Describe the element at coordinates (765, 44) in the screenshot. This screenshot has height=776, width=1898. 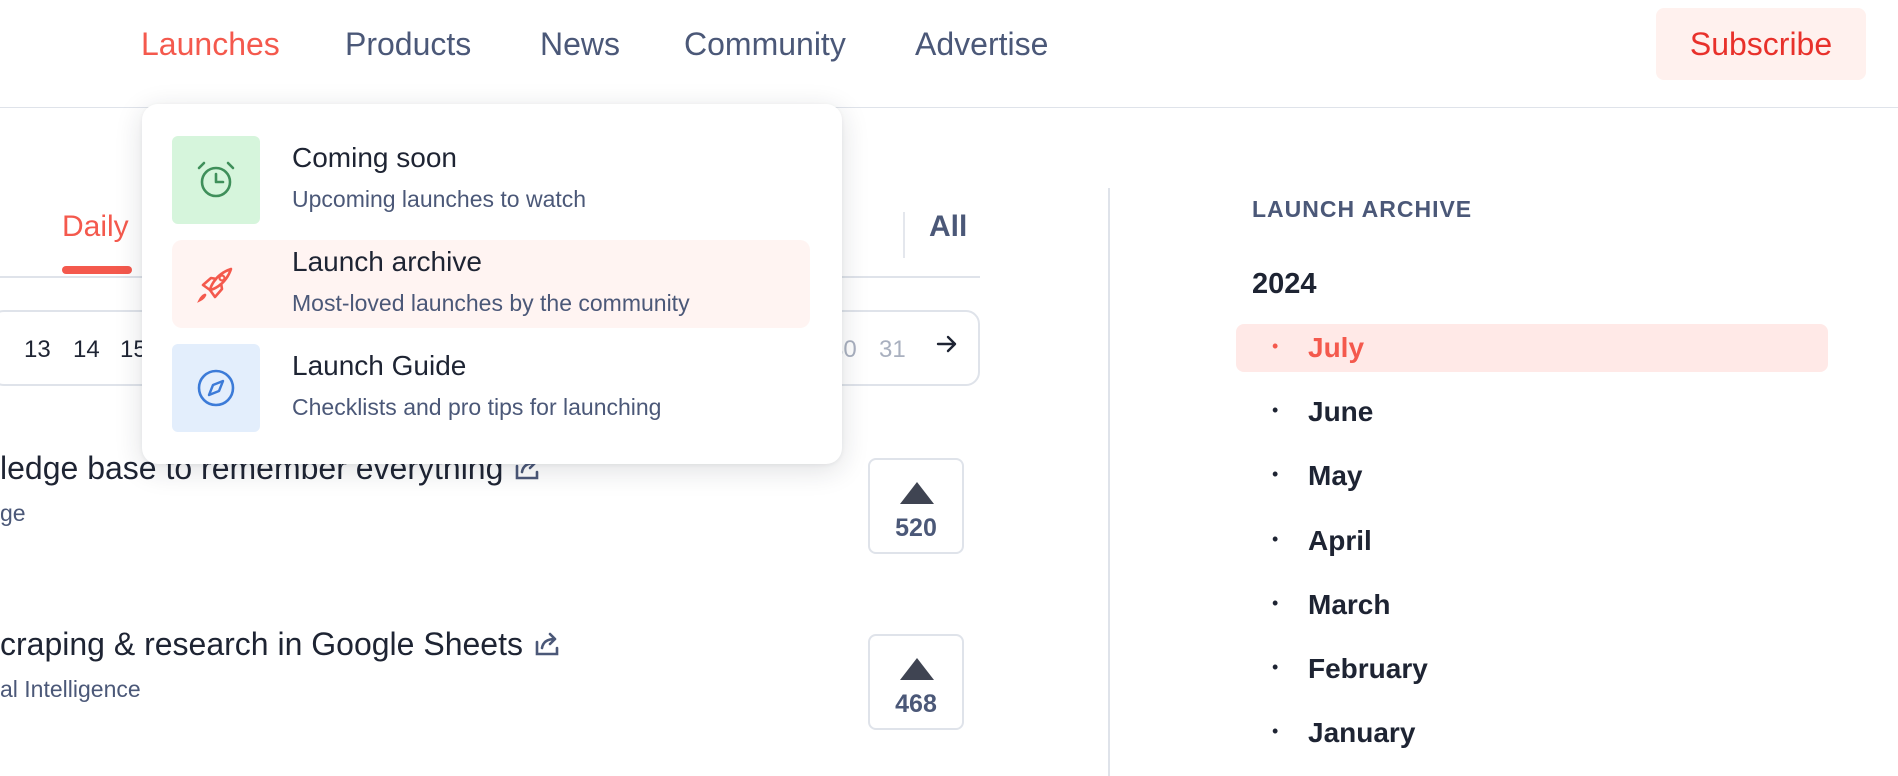
I see `nav-community: Community` at that location.